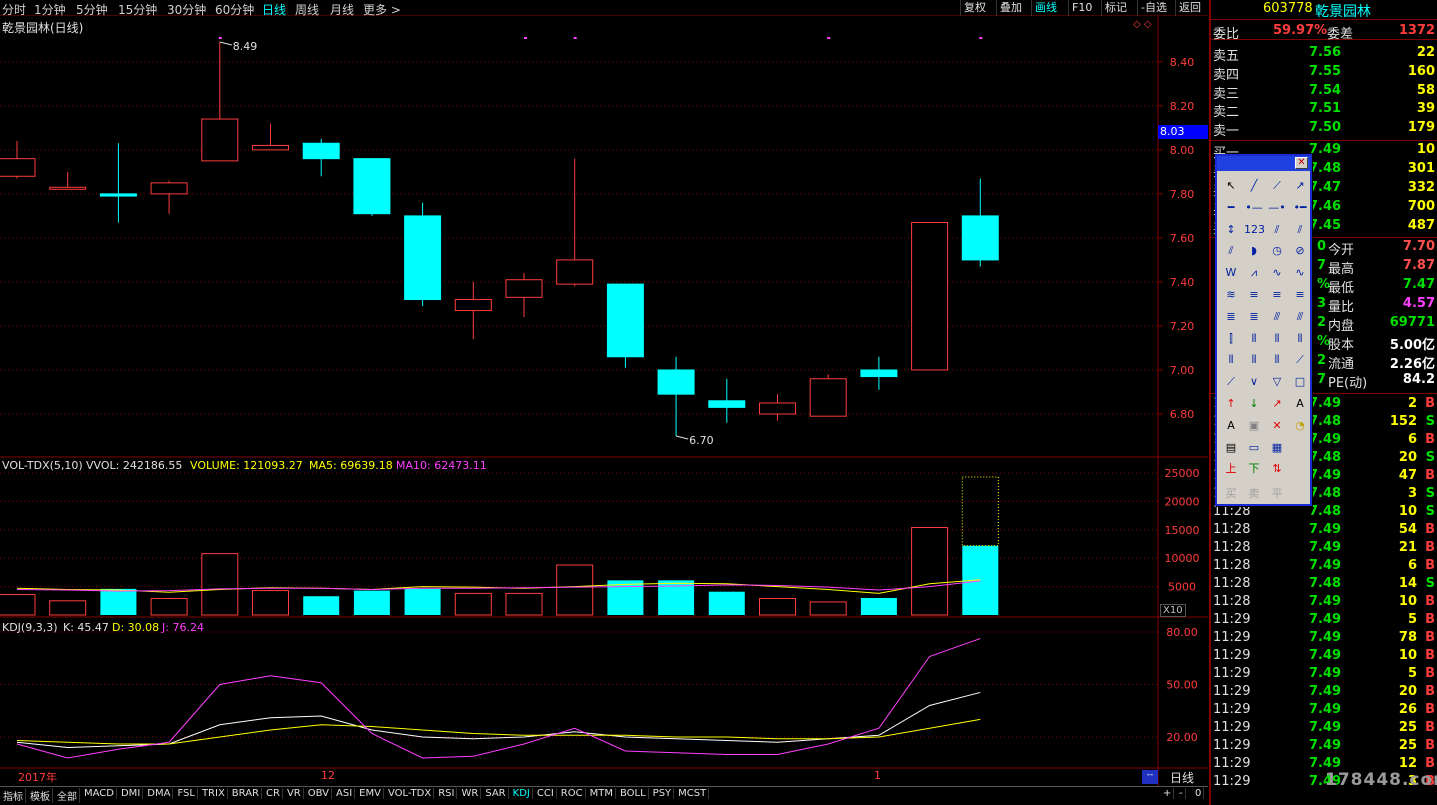 The width and height of the screenshot is (1437, 805). Describe the element at coordinates (1254, 426) in the screenshot. I see `draw-tool-11-1: ▣` at that location.